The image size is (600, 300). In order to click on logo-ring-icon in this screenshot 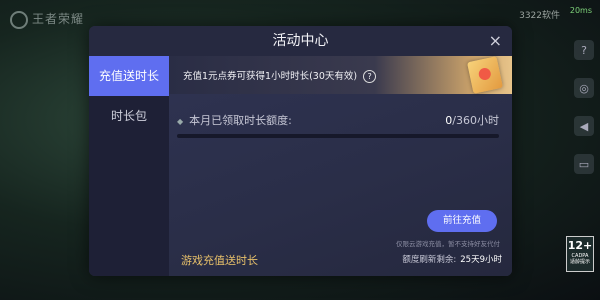, I will do `click(19, 19)`.